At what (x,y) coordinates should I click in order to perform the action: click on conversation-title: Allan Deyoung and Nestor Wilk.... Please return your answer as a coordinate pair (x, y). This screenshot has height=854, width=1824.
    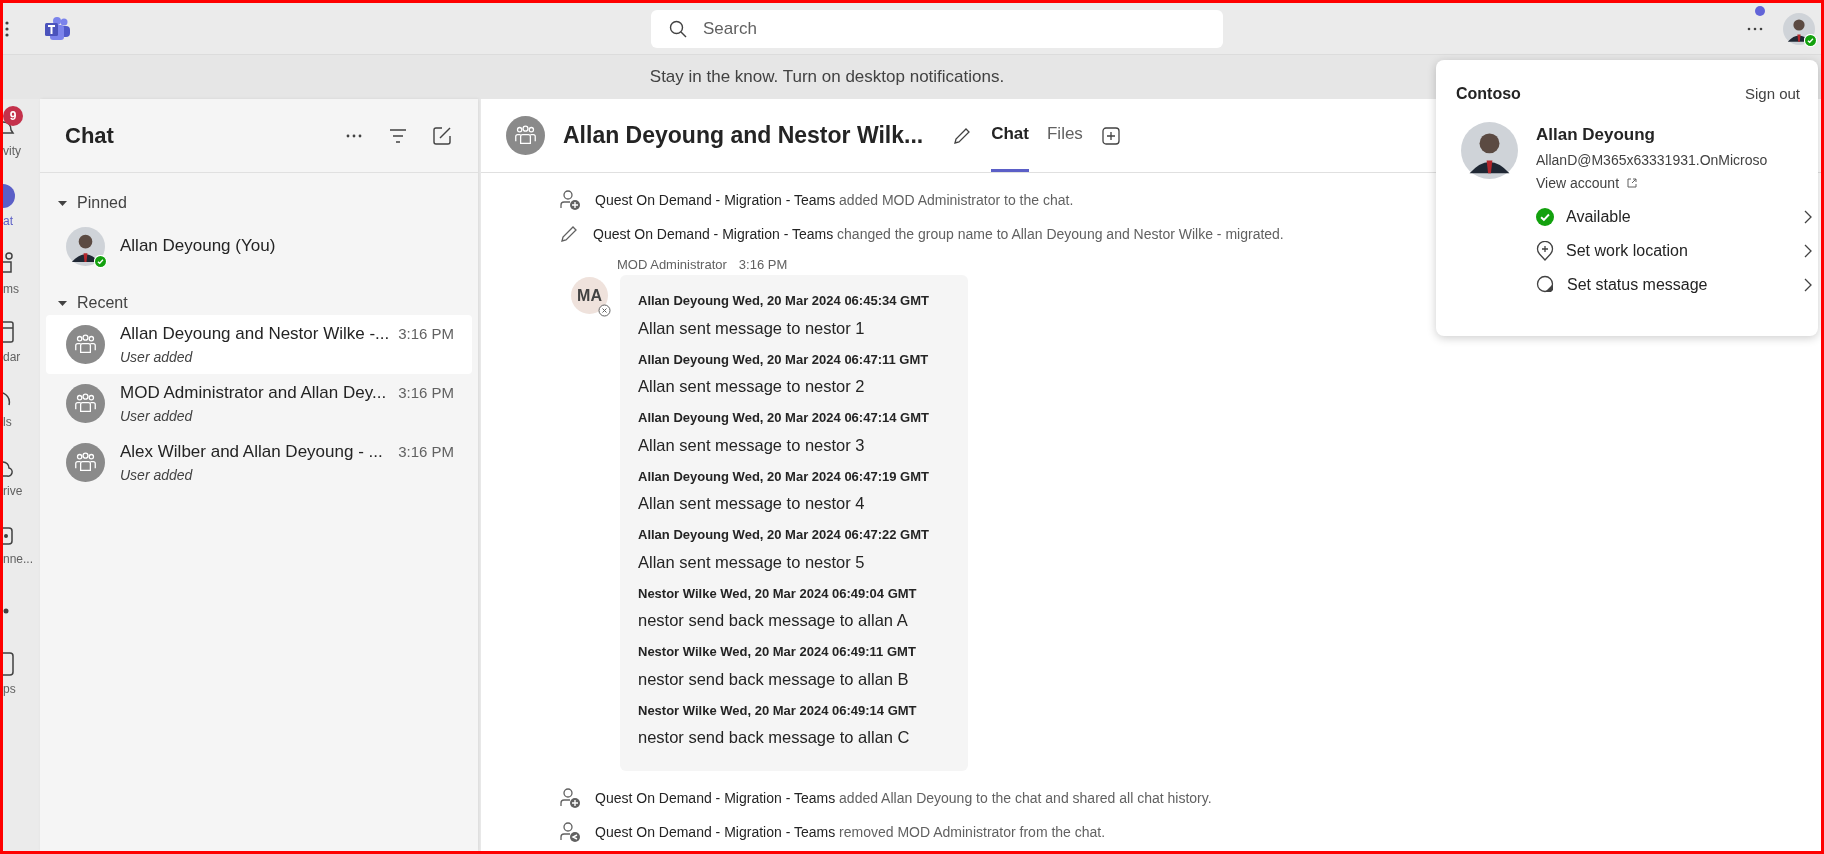
    Looking at the image, I should click on (743, 136).